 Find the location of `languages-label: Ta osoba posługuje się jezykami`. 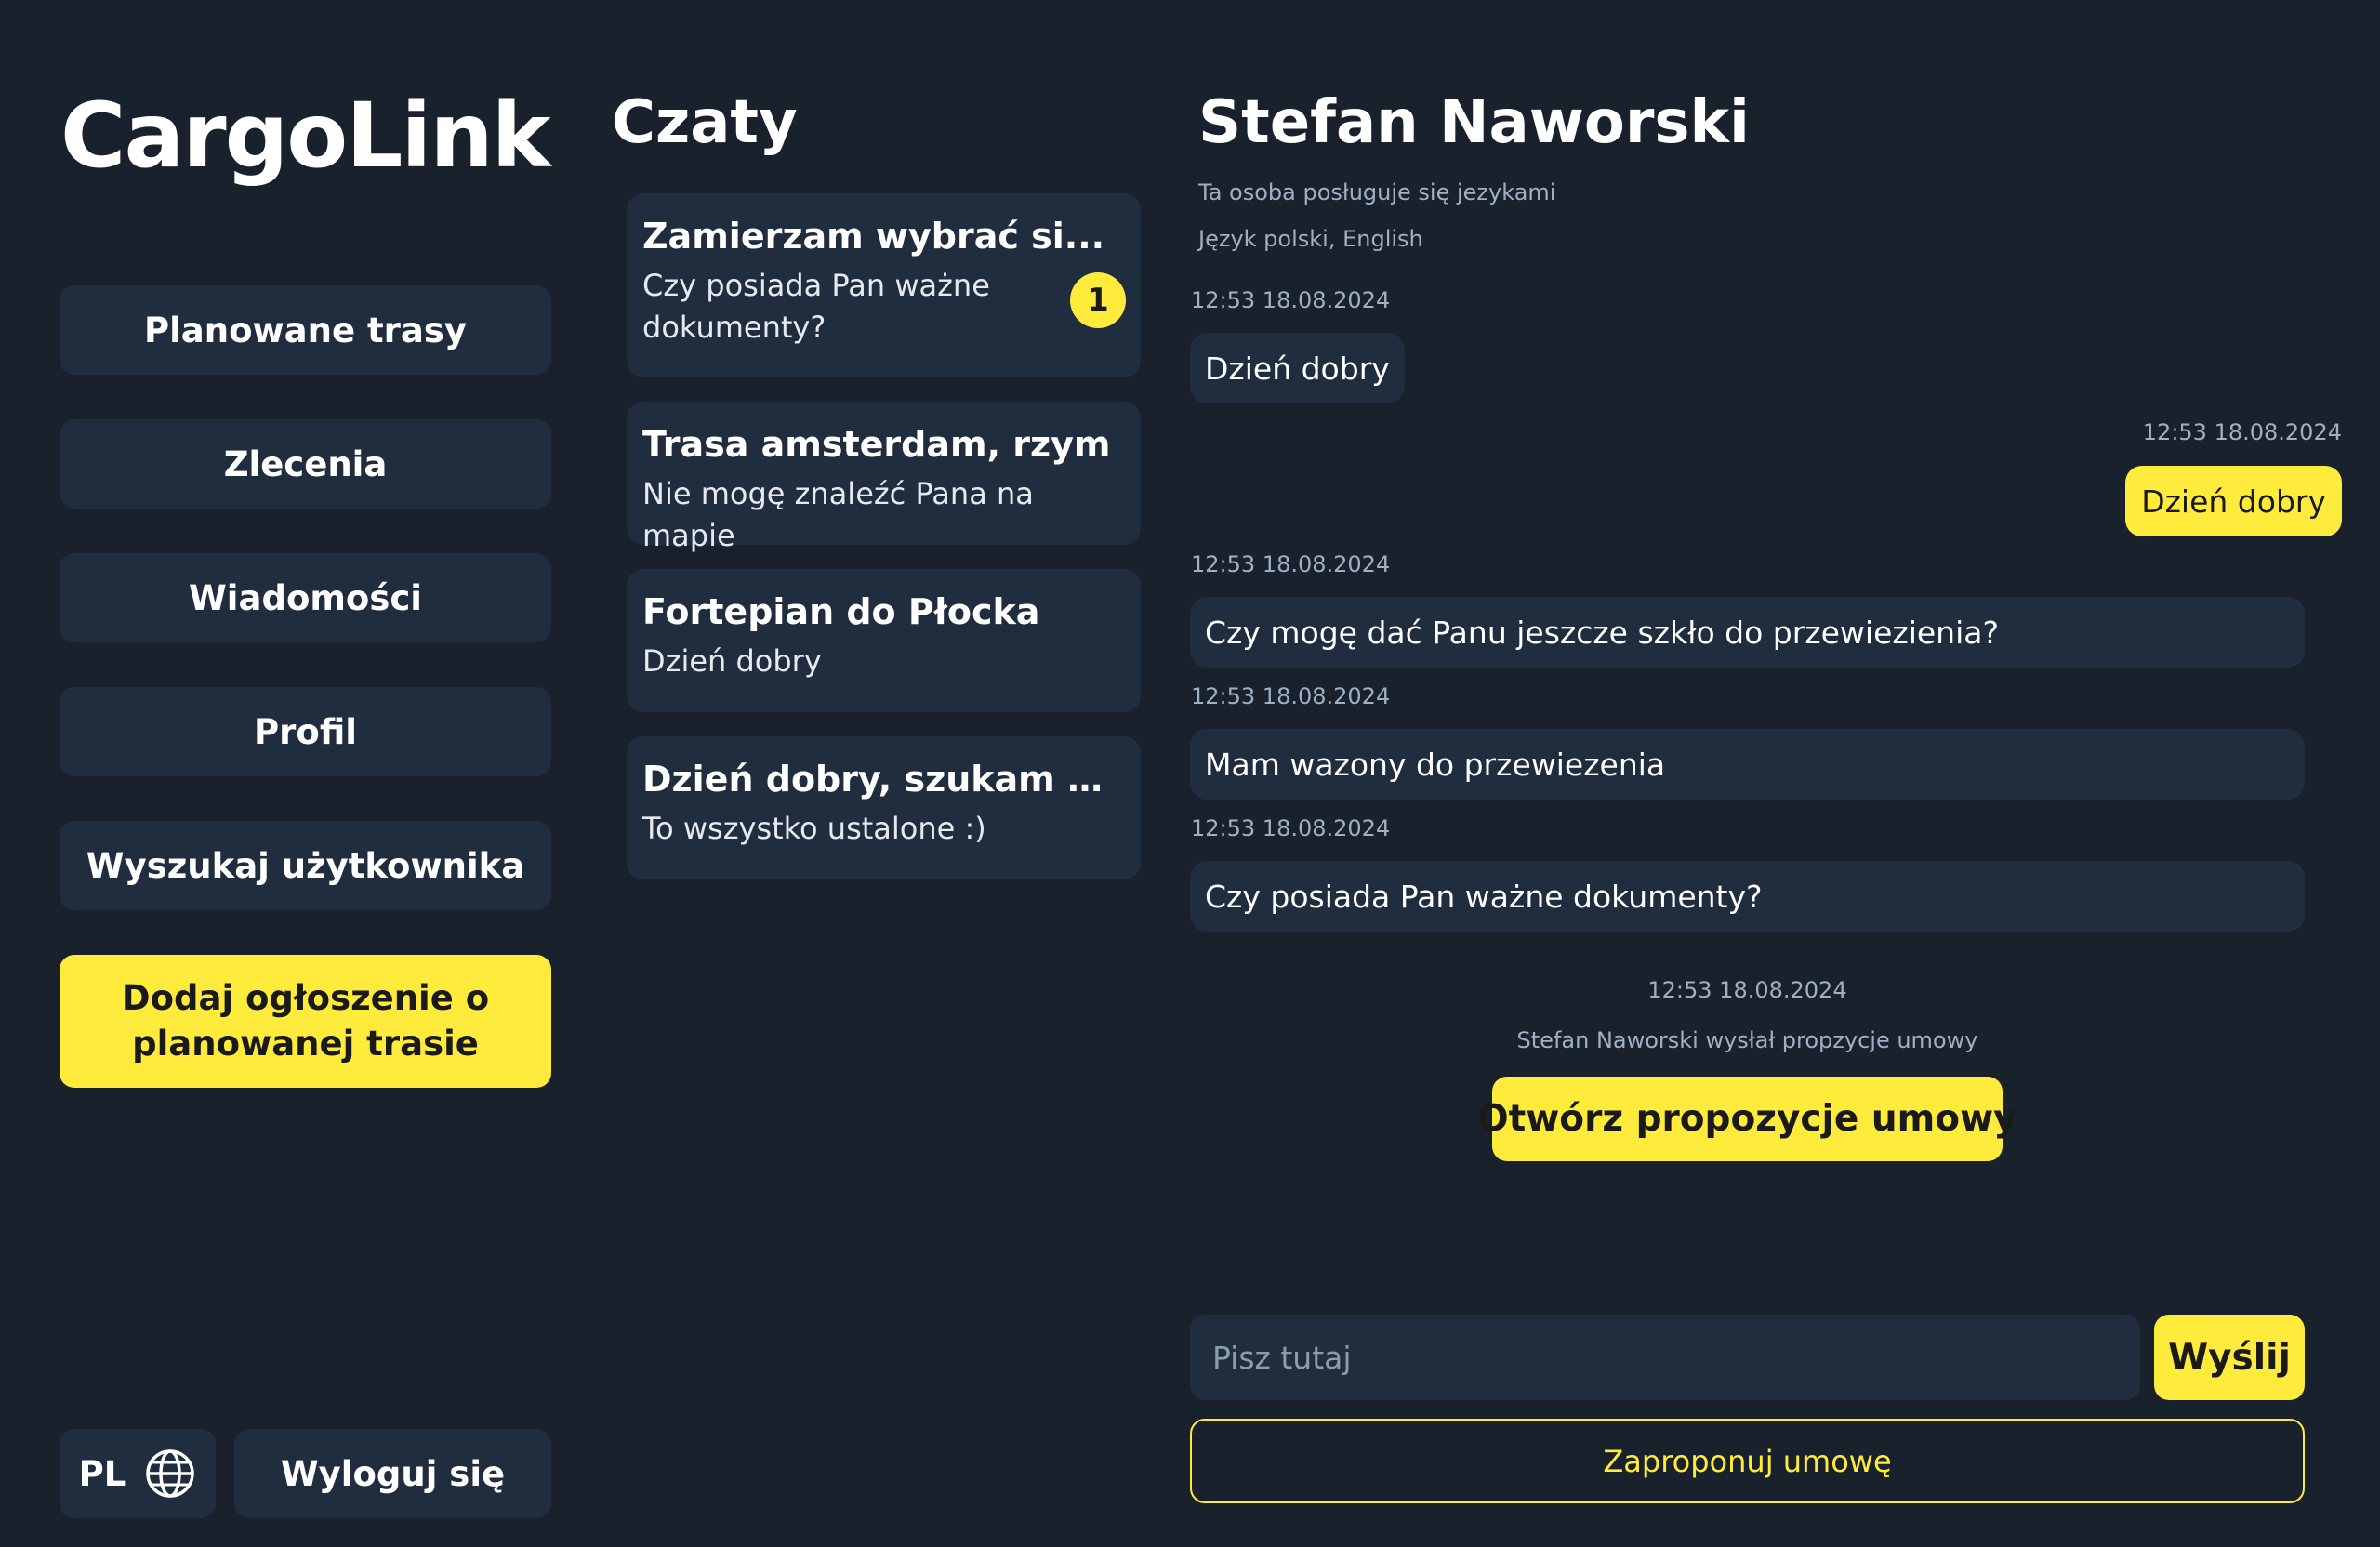

languages-label: Ta osoba posługuje się jezykami is located at coordinates (1377, 192).